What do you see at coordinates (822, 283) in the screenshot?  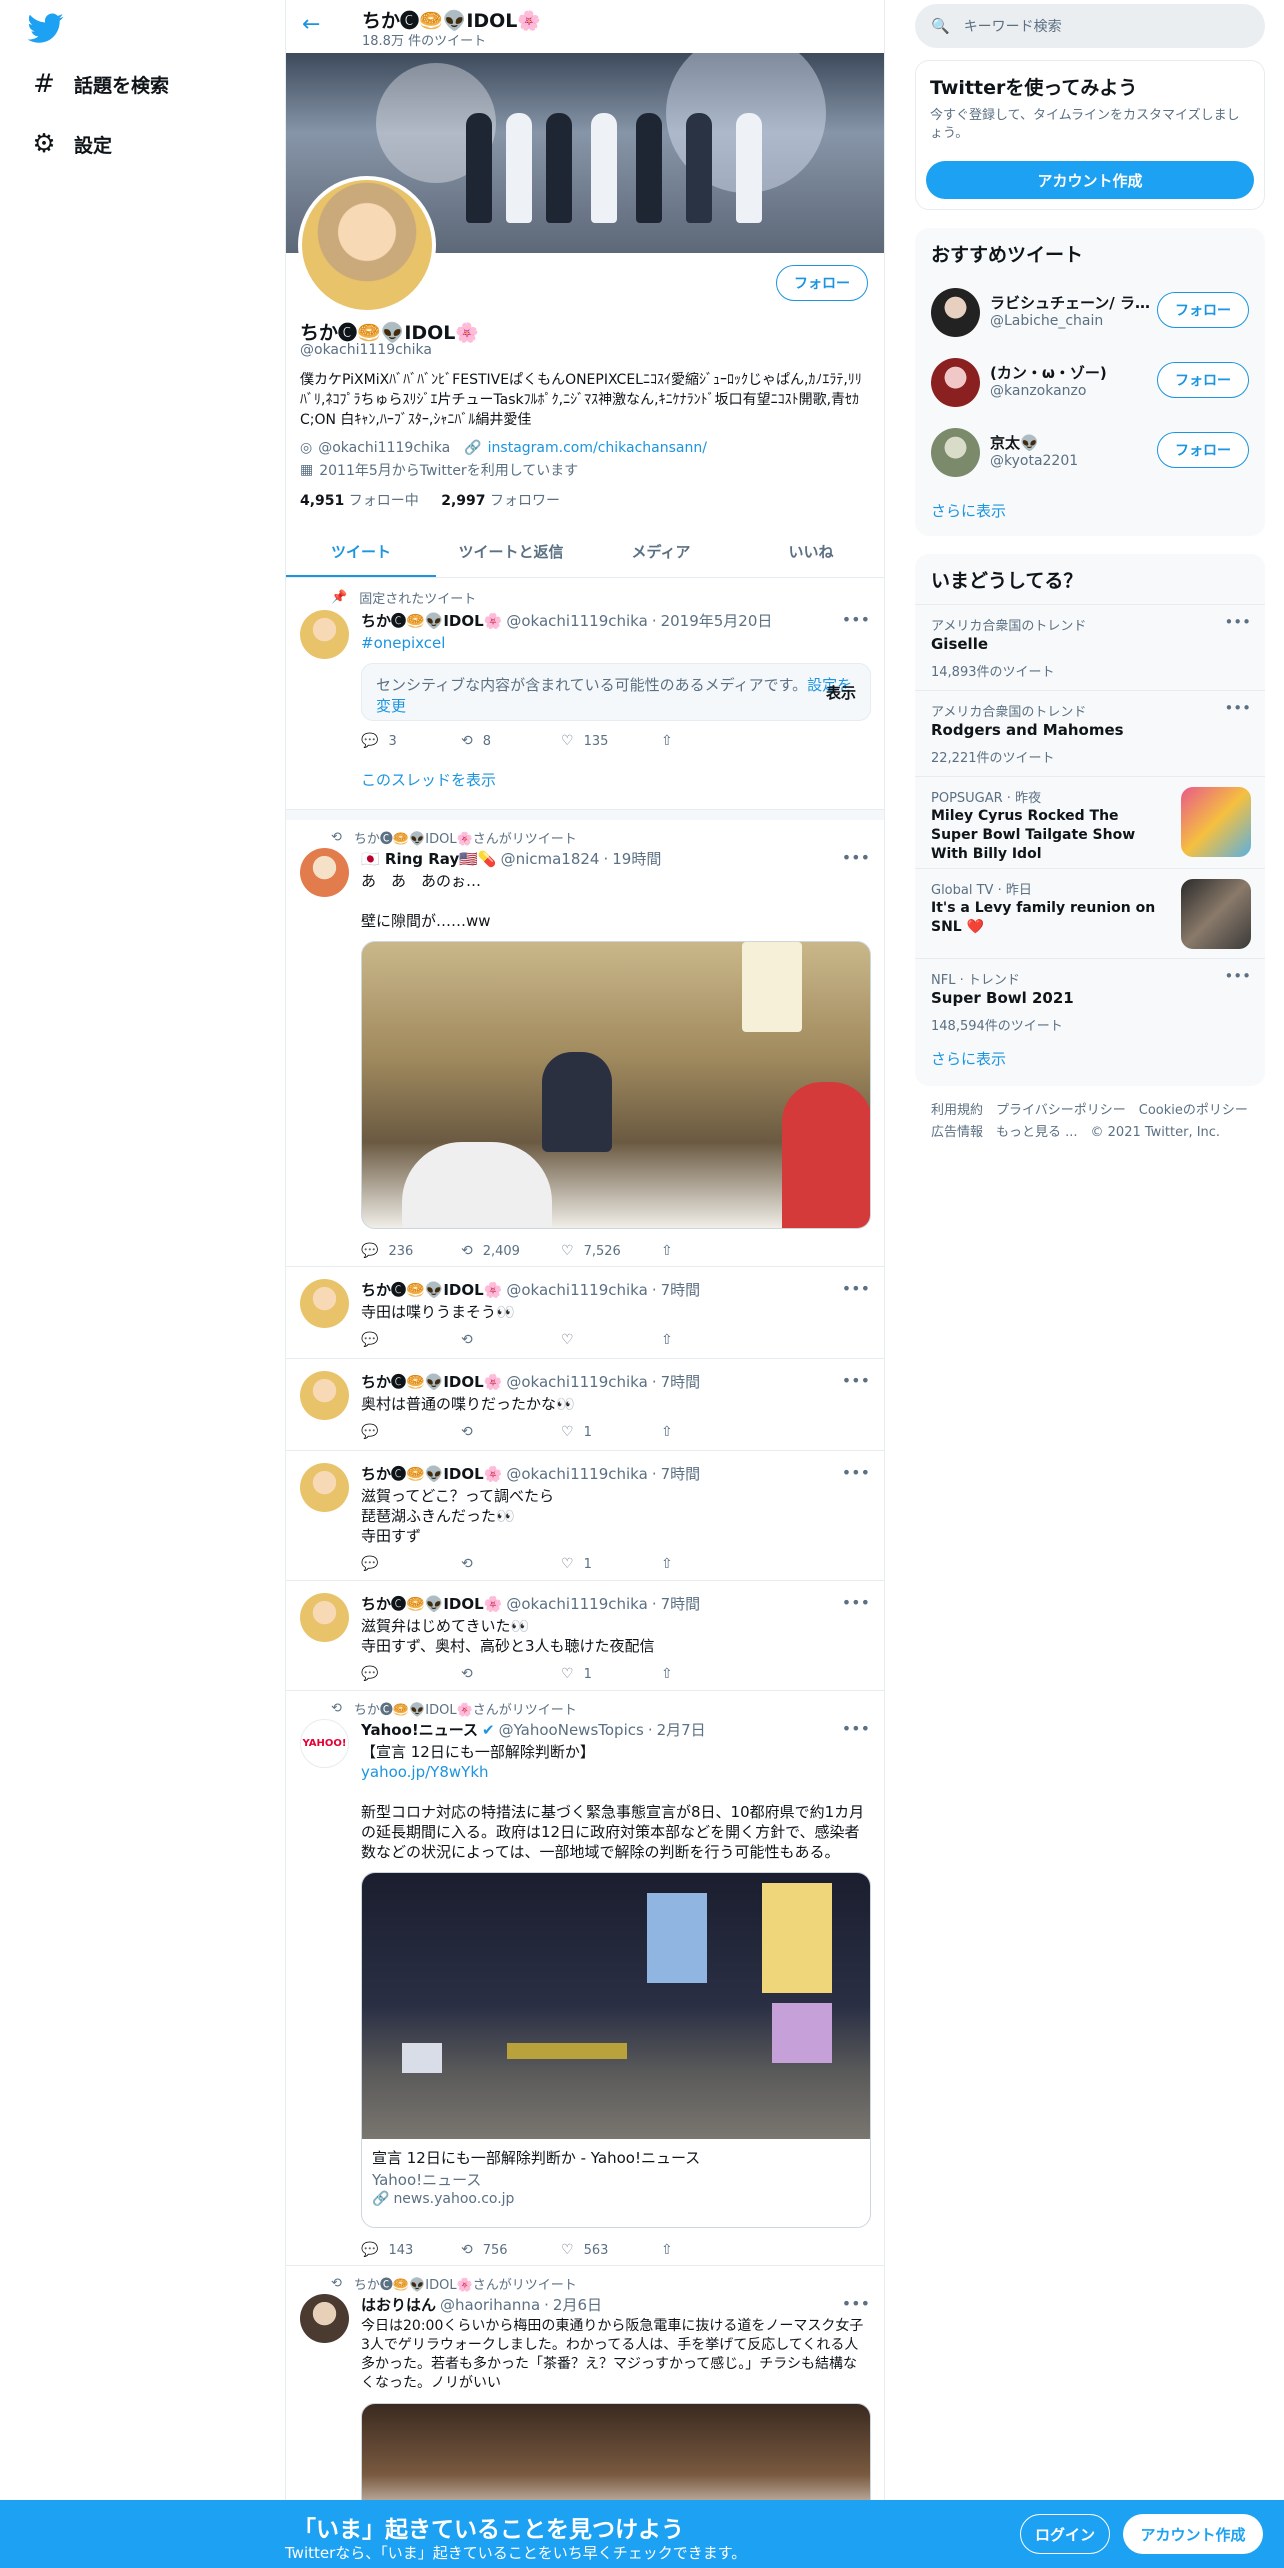 I see `follow-button: フォロー` at bounding box center [822, 283].